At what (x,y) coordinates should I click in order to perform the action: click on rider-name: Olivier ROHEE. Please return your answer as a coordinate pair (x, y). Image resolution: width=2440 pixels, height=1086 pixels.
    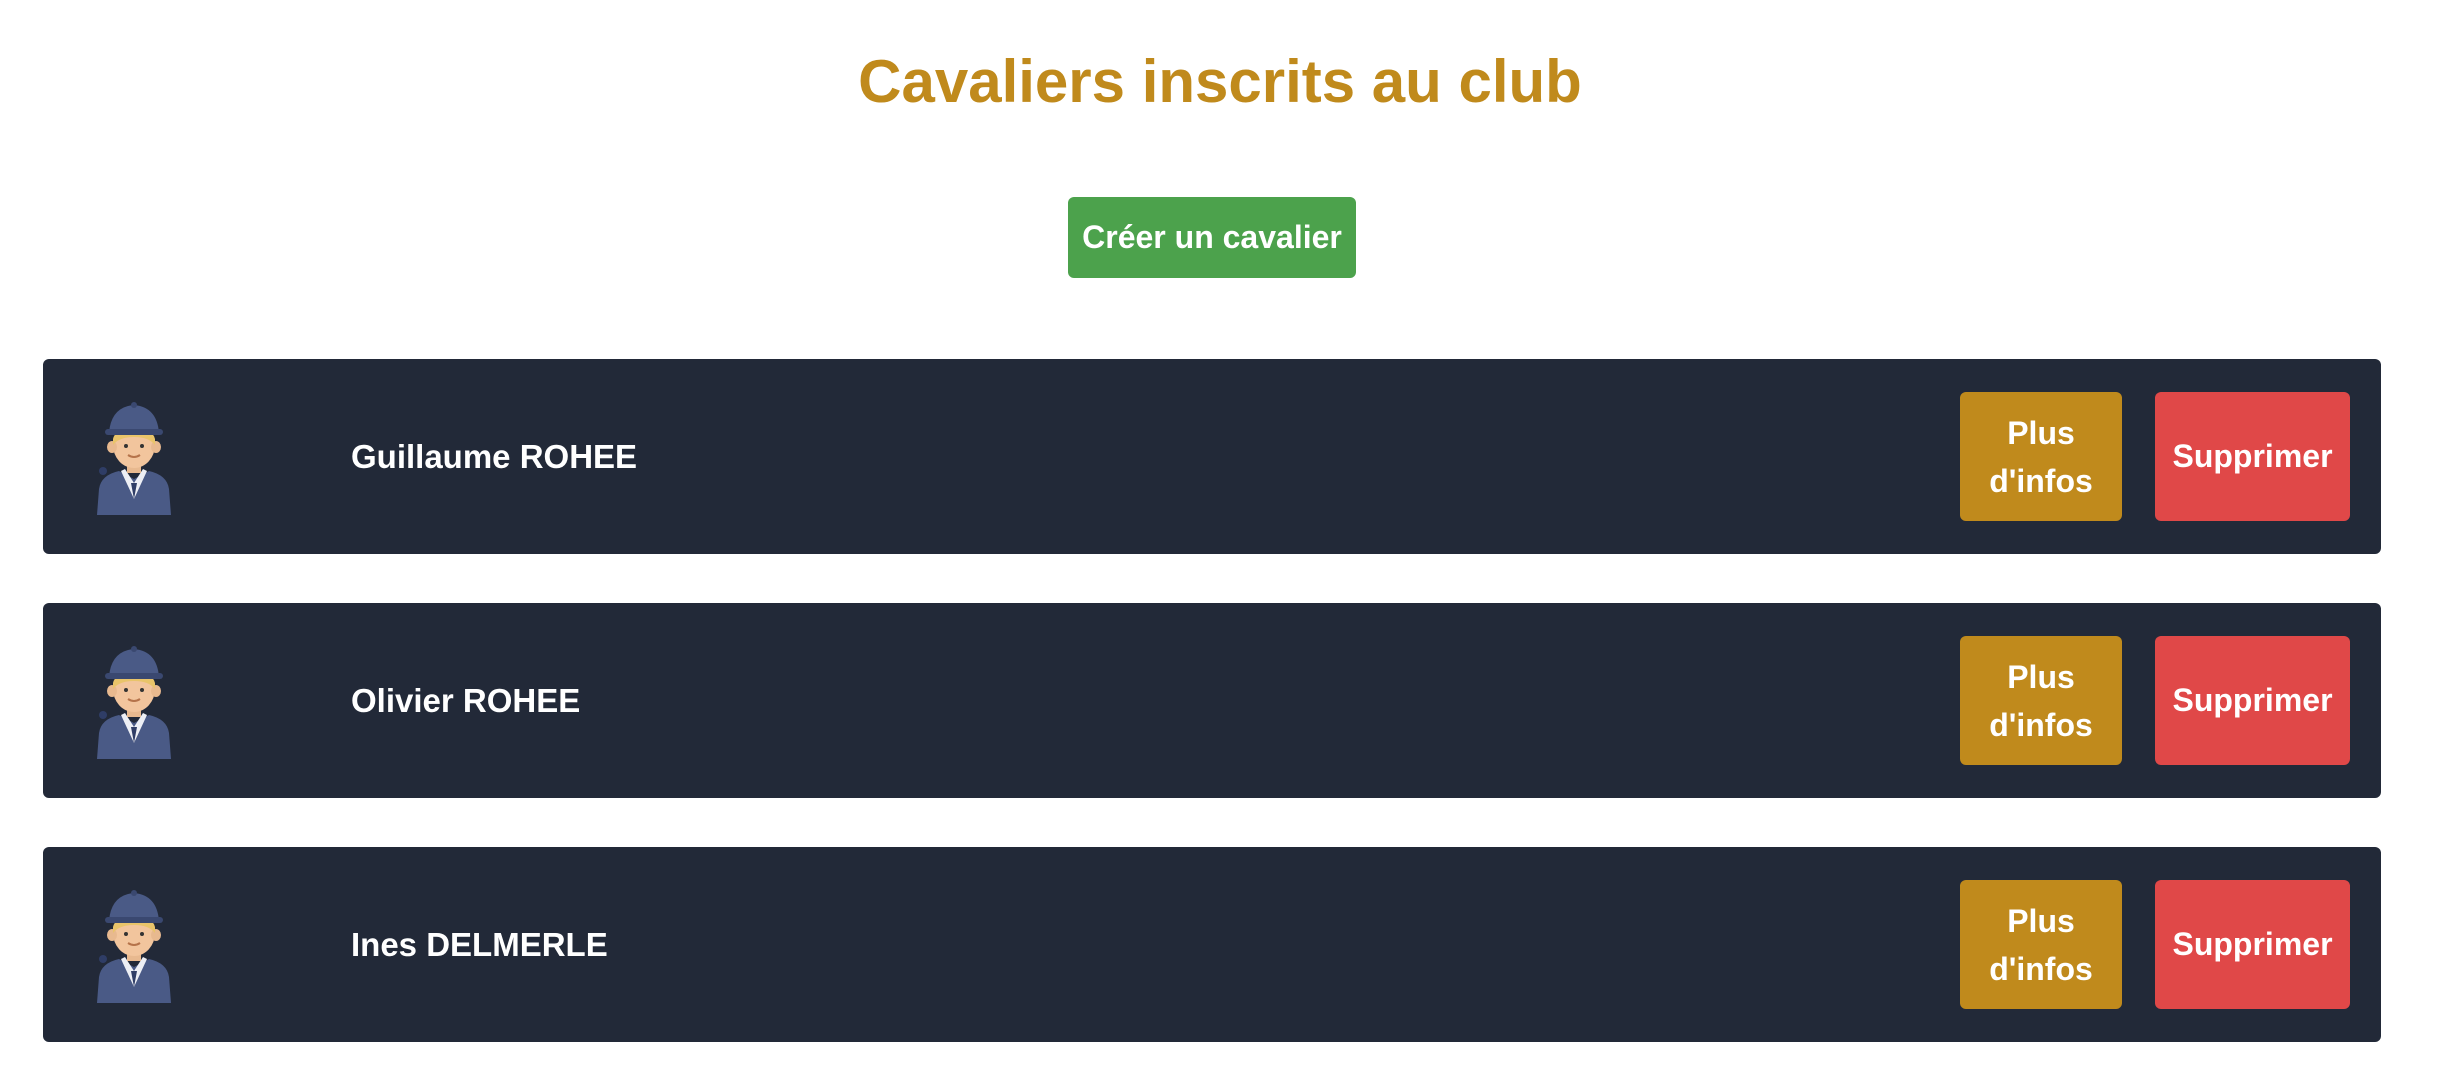
    Looking at the image, I should click on (466, 700).